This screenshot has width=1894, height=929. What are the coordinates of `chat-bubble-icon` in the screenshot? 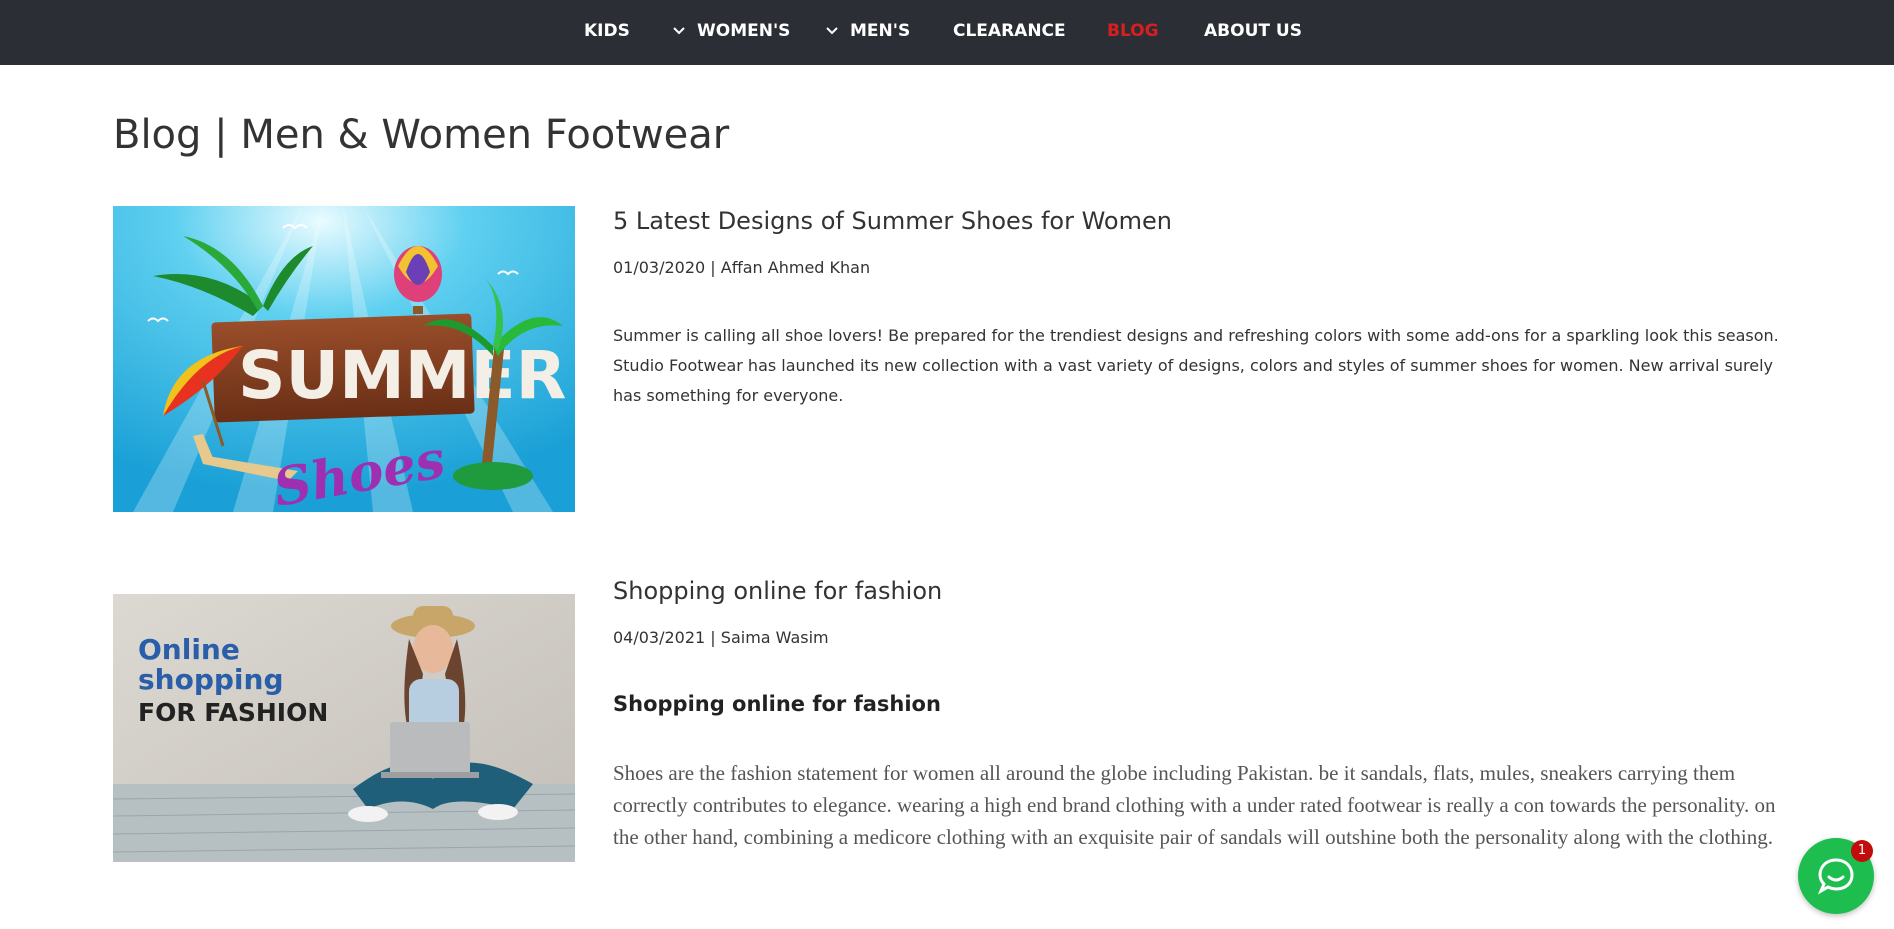 It's located at (1835, 876).